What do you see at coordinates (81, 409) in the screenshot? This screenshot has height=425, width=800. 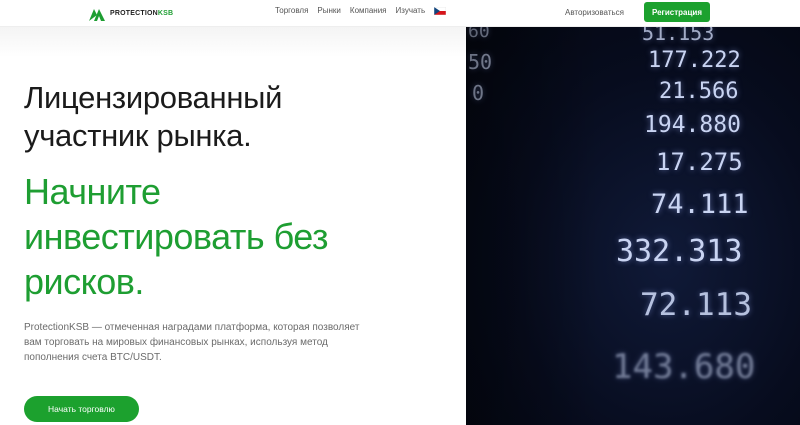 I see `start-trading-button: Начать торговлю` at bounding box center [81, 409].